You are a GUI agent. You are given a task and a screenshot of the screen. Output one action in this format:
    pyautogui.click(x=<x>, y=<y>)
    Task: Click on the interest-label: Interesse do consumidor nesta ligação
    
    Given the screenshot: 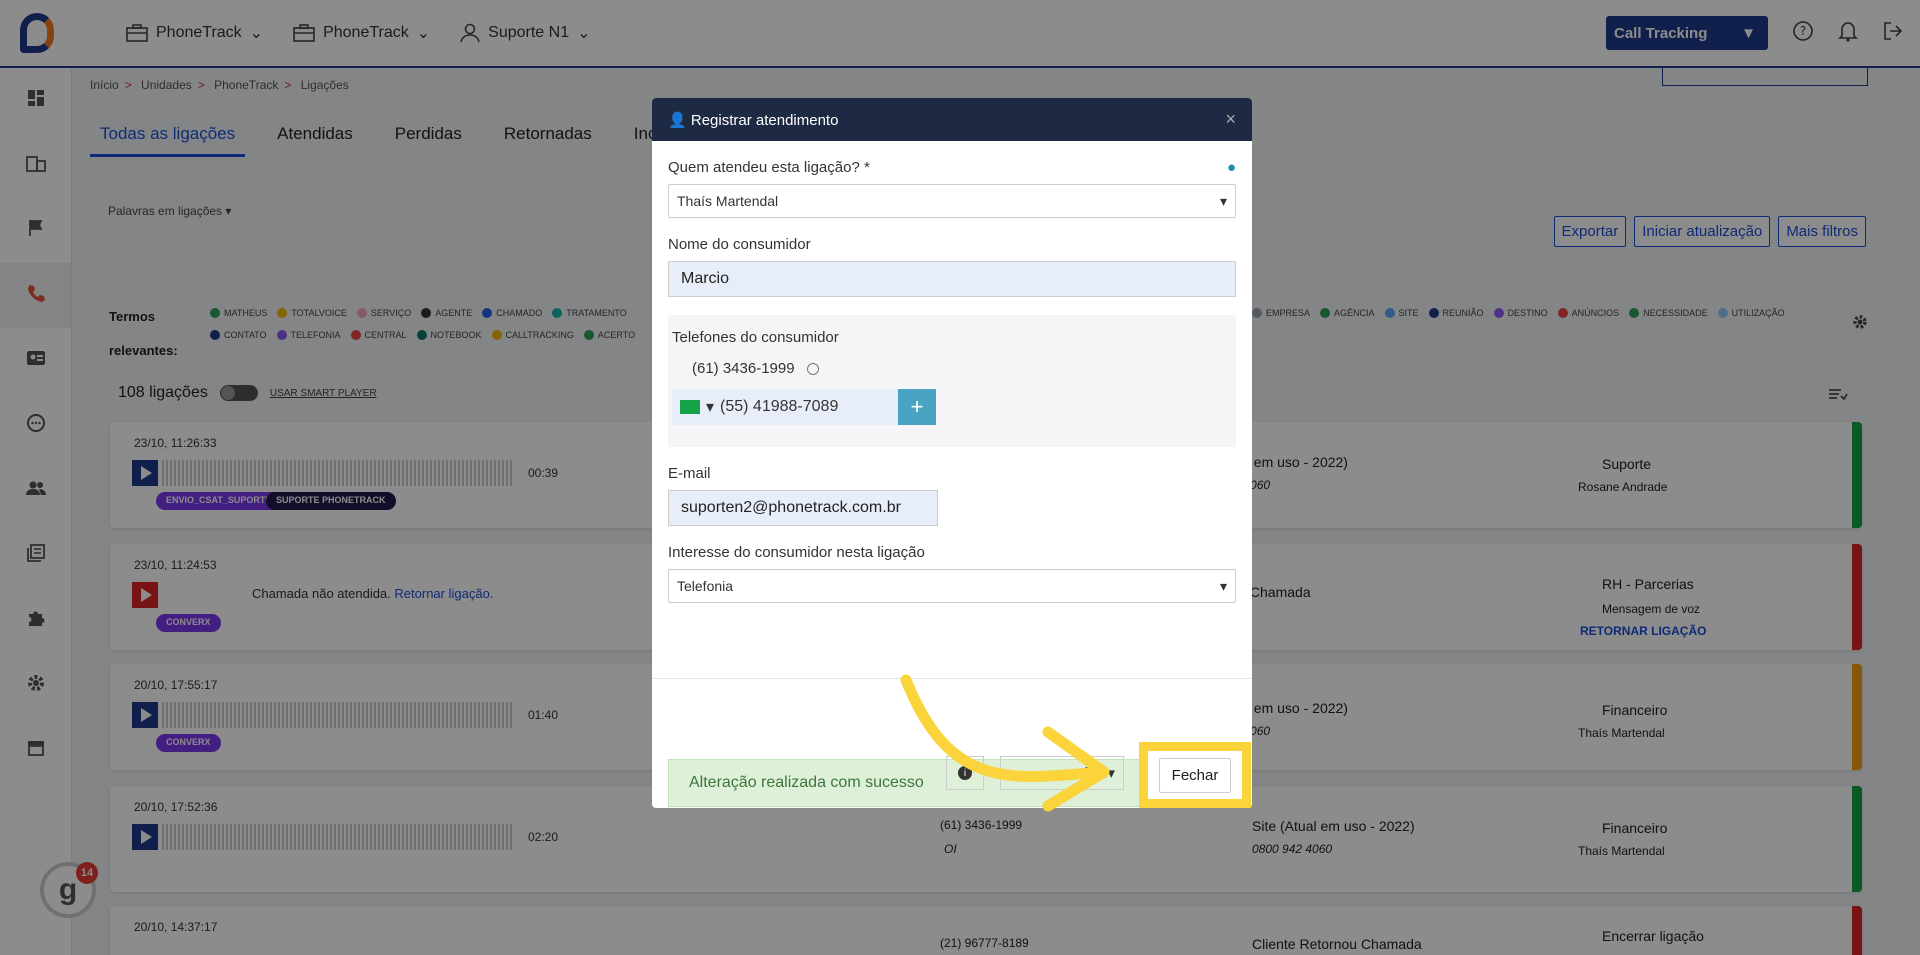 What is the action you would take?
    pyautogui.click(x=796, y=552)
    